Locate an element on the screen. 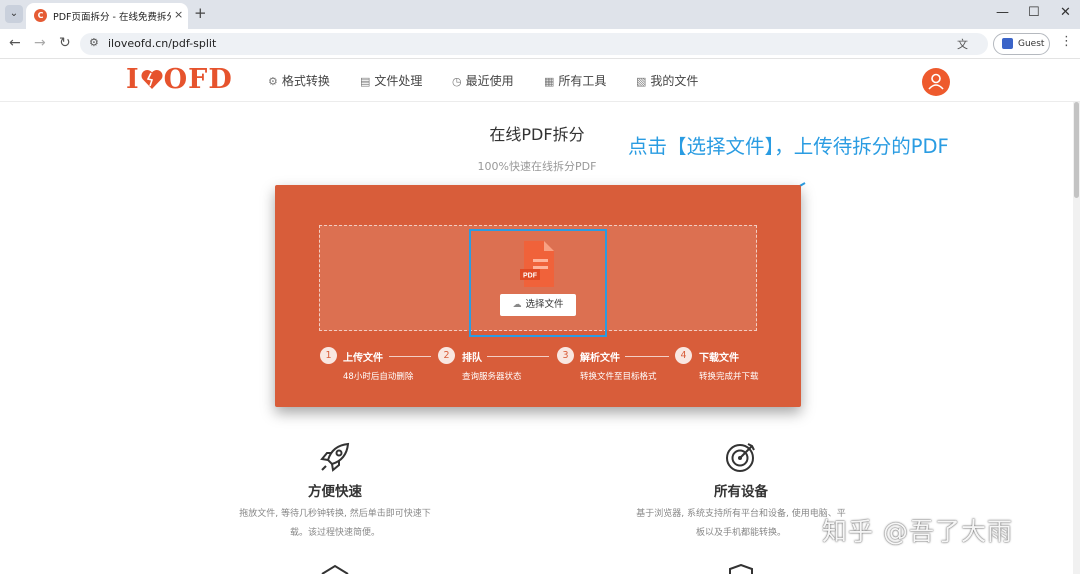 The width and height of the screenshot is (1080, 574). step-title: 排队 is located at coordinates (472, 358).